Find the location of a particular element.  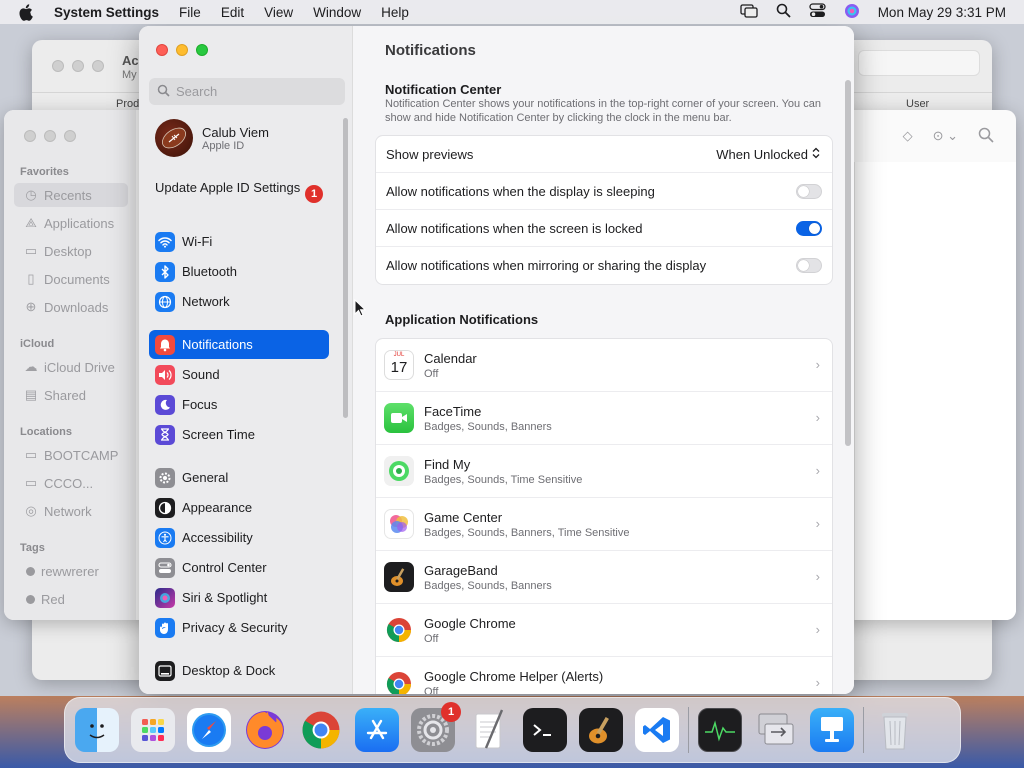

menu-clock: Mon May 29 3:31 PM is located at coordinates (942, 12).